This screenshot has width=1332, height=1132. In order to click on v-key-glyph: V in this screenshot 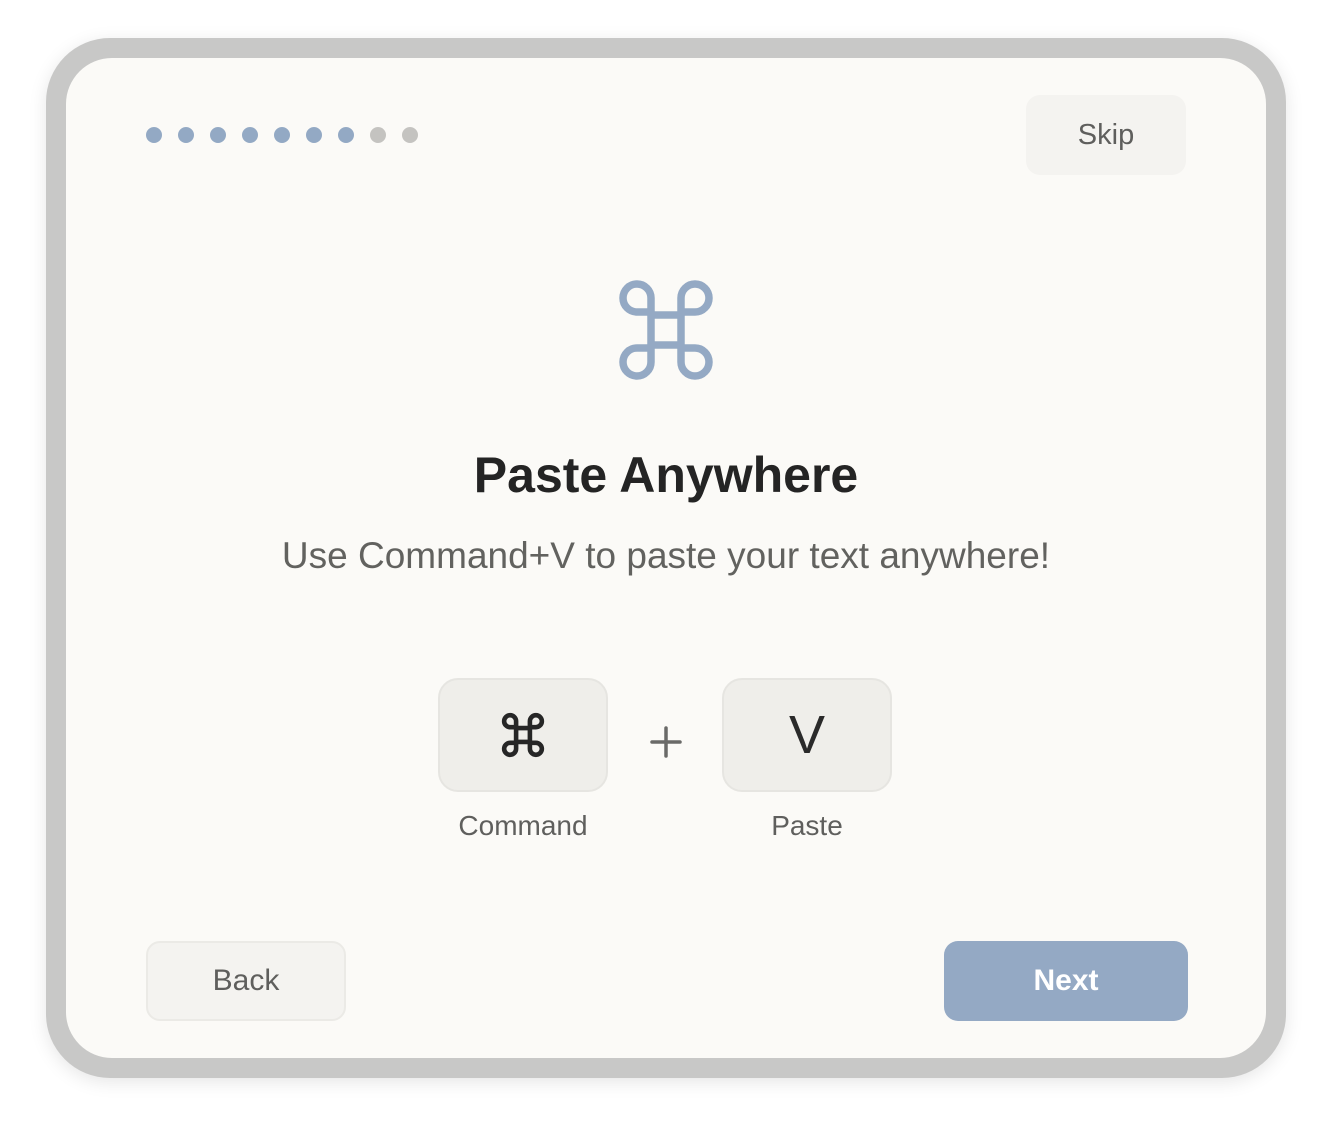, I will do `click(807, 735)`.